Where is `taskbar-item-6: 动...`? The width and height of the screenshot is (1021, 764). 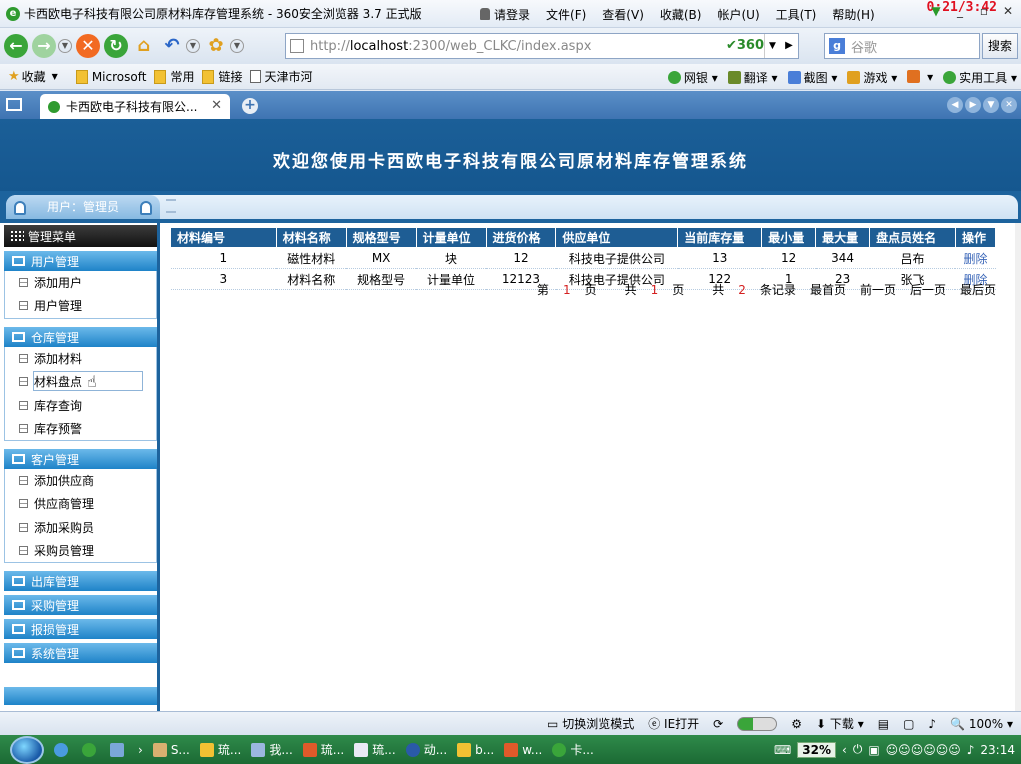
taskbar-item-6: 动... is located at coordinates (426, 749).